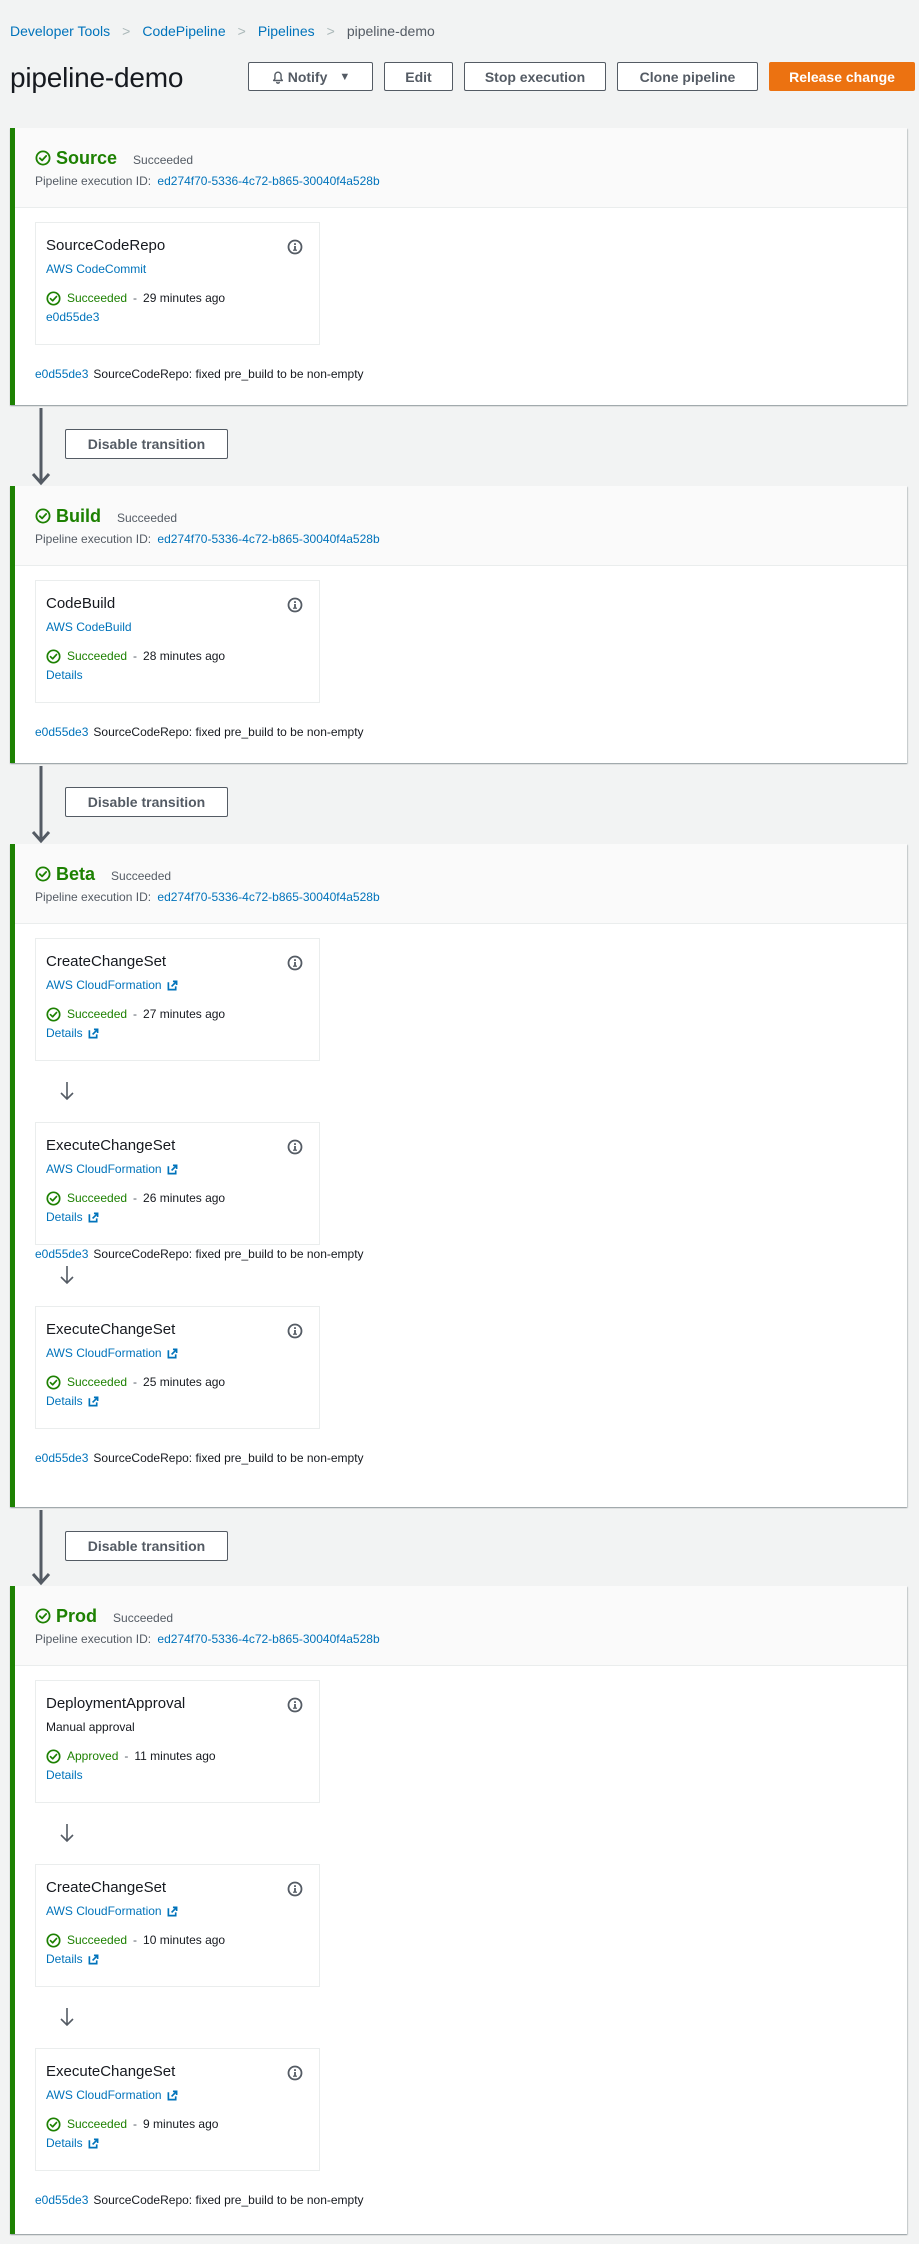 The height and width of the screenshot is (2244, 919). What do you see at coordinates (687, 76) in the screenshot?
I see `clone-pipeline-button: Clone pipeline` at bounding box center [687, 76].